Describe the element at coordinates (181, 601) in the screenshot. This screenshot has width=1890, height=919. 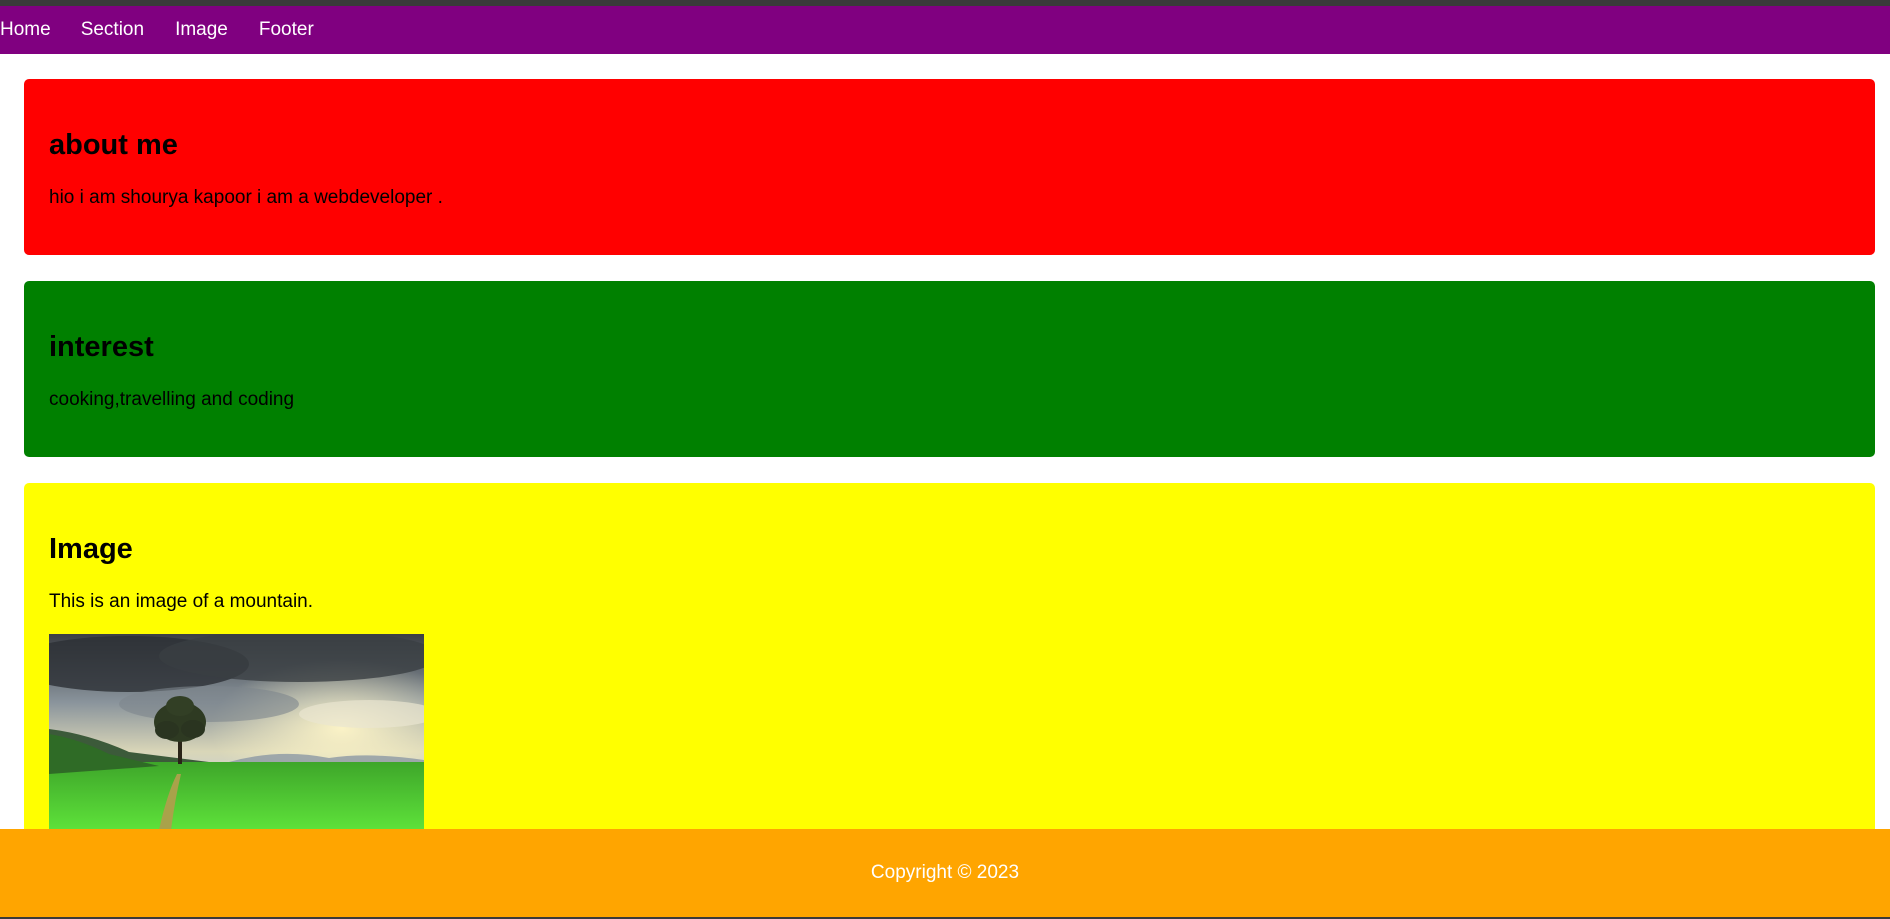
I see `image-caption: This is an image of a mountain.` at that location.